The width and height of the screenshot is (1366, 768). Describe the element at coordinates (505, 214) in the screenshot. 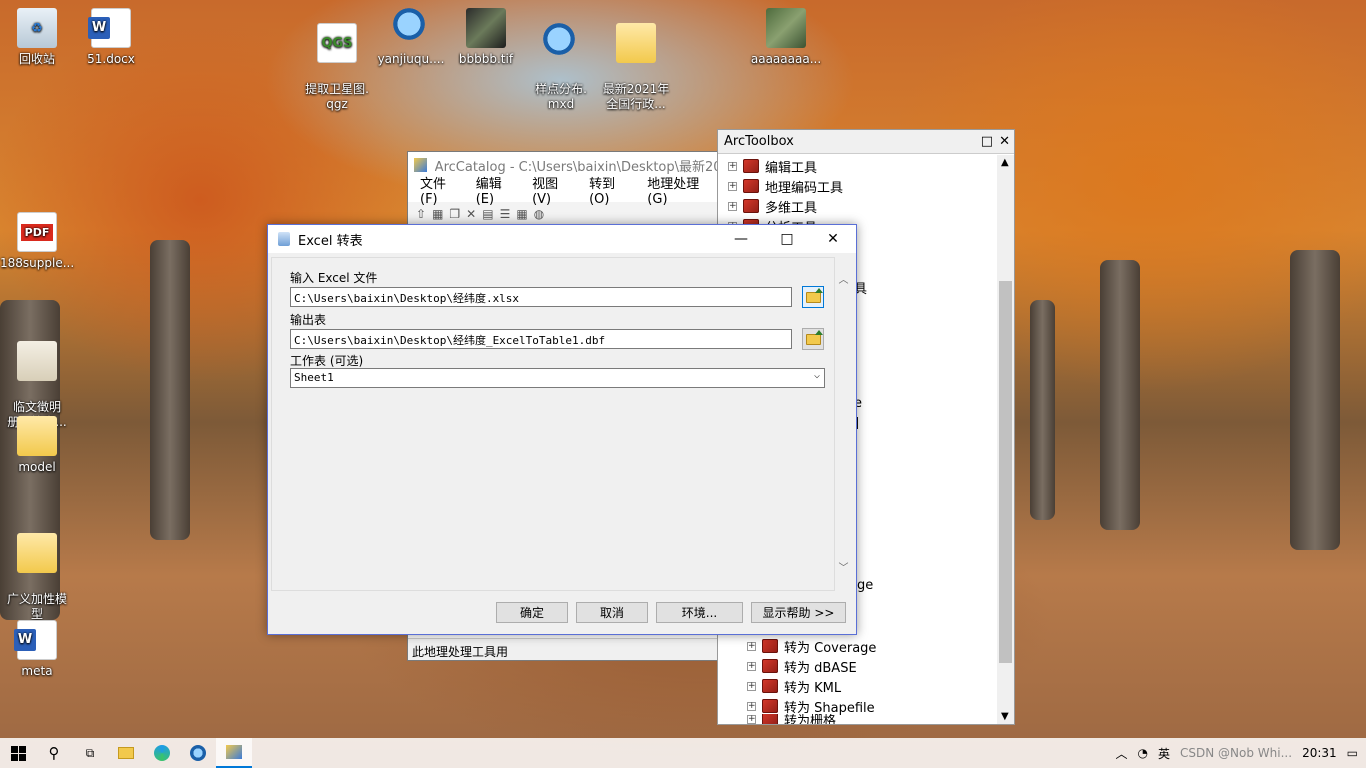

I see `list-icon: ☰` at that location.